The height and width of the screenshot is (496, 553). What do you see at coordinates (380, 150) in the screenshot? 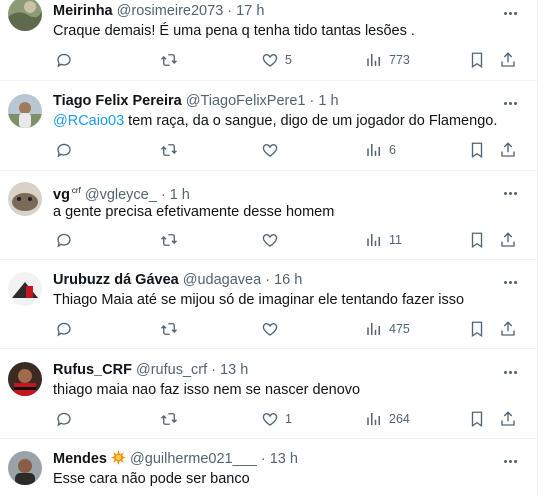
I see `views-button: 6` at bounding box center [380, 150].